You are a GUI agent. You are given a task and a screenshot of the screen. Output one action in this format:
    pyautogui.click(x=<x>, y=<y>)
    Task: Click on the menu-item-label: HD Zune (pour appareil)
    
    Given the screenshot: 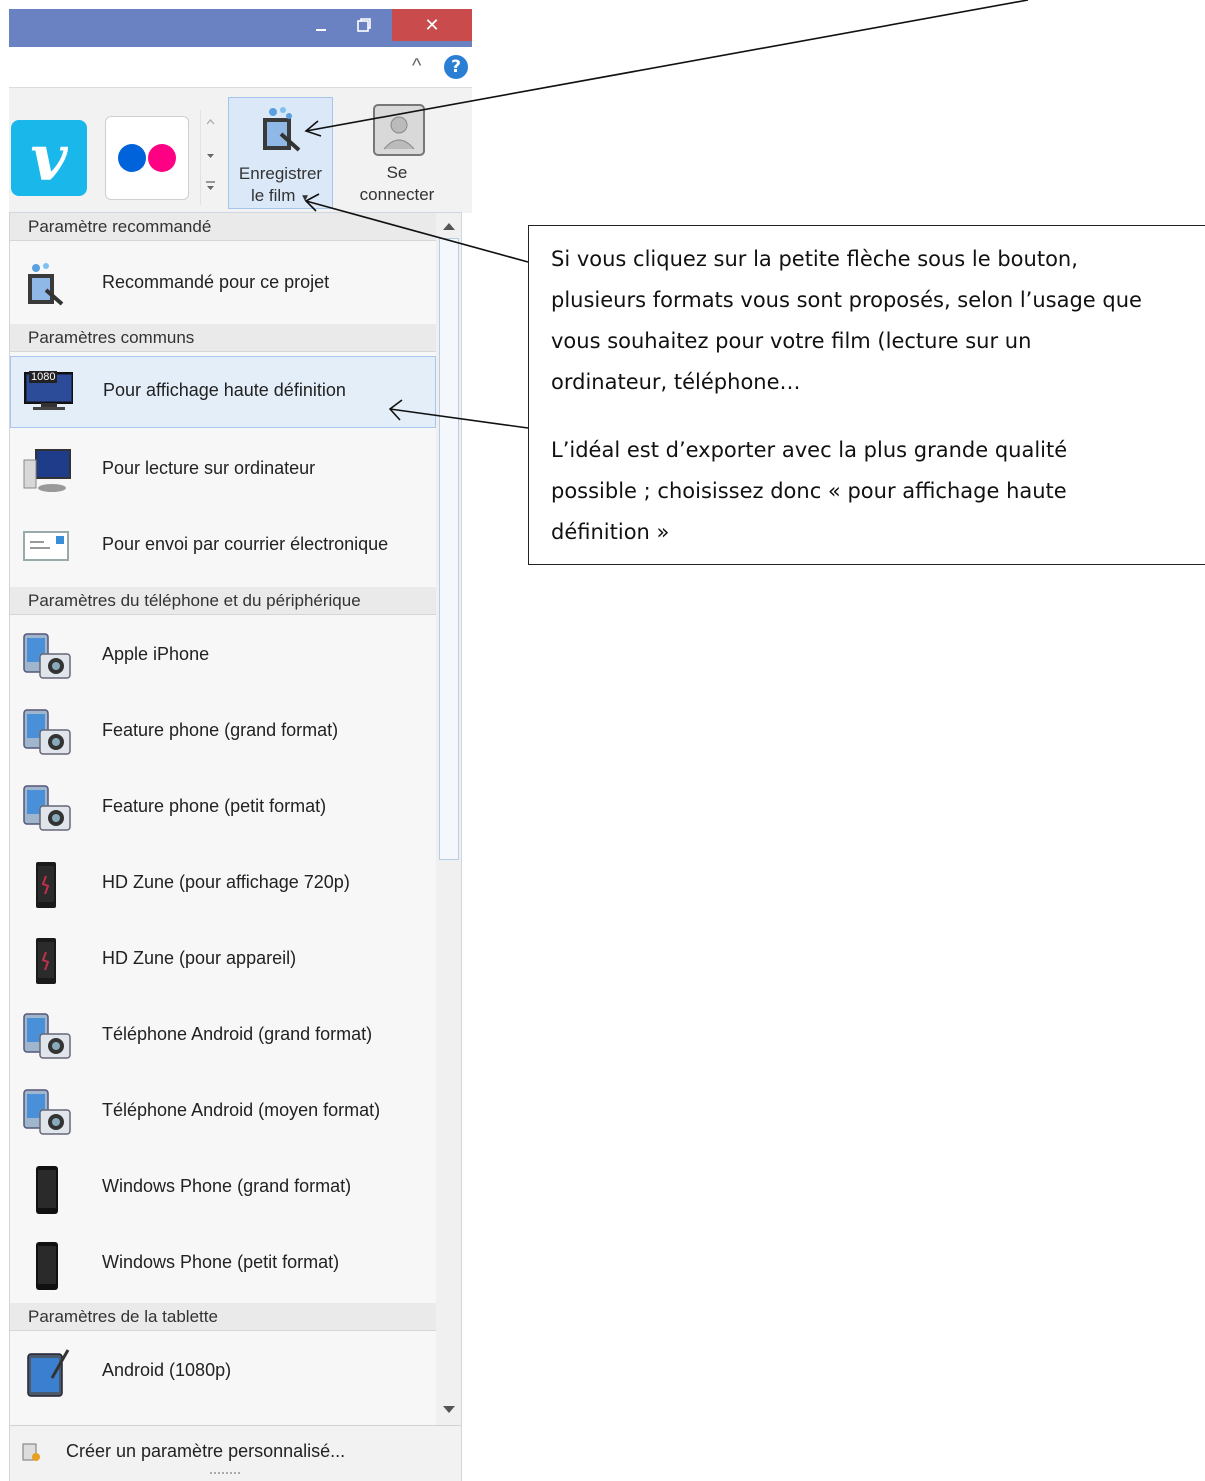 What is the action you would take?
    pyautogui.click(x=199, y=958)
    